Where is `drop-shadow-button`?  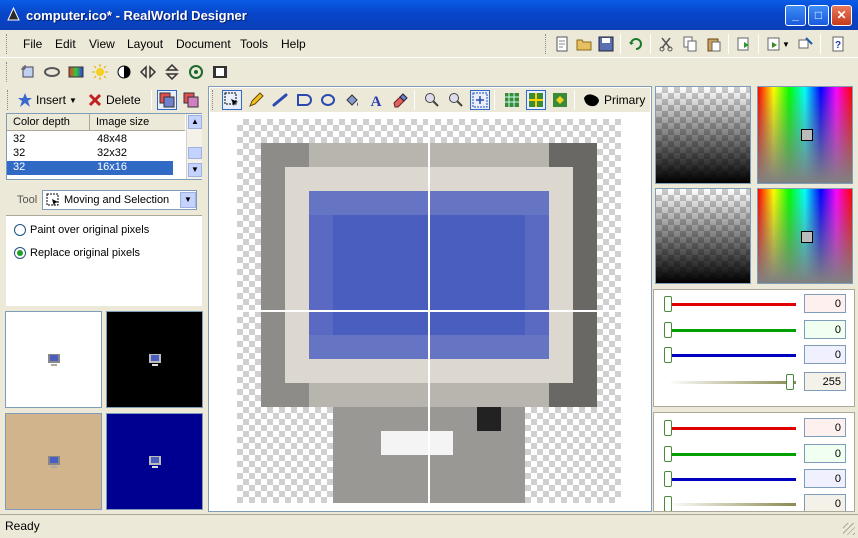
drop-shadow-button is located at coordinates (196, 72).